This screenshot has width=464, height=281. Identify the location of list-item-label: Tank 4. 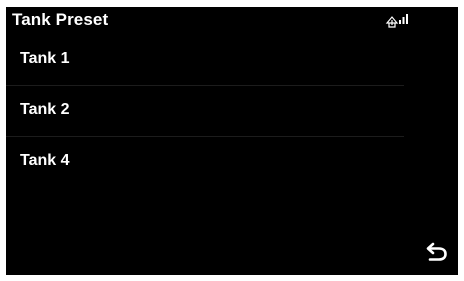
(45, 160).